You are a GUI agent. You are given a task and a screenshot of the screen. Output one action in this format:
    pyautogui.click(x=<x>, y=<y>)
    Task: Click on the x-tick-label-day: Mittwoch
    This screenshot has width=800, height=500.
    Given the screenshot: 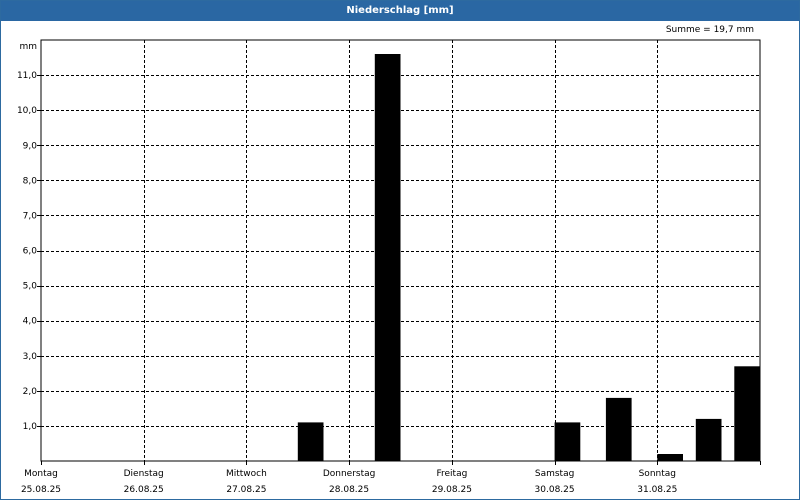 What is the action you would take?
    pyautogui.click(x=246, y=474)
    